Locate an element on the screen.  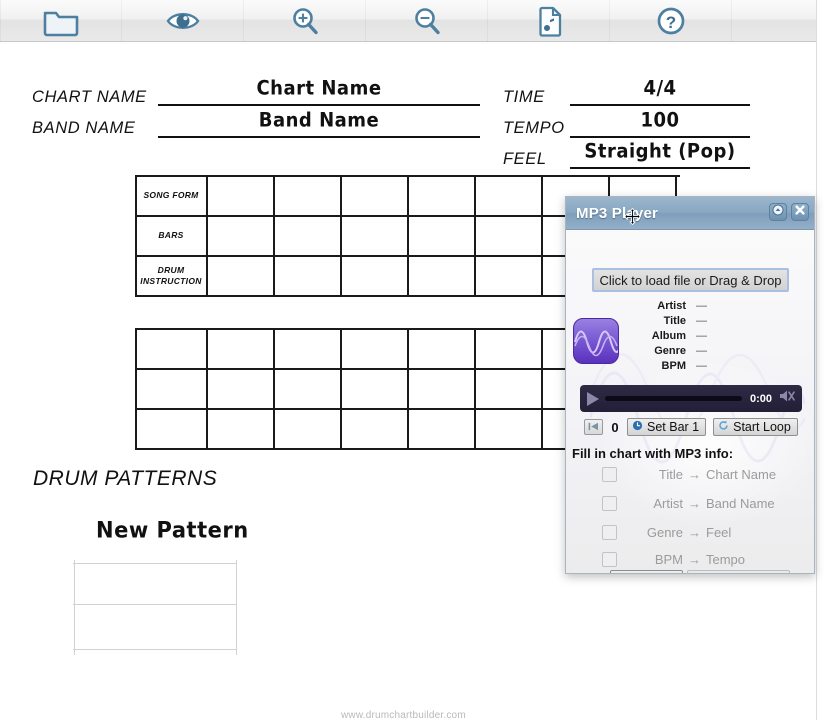
mapping-row-artist: Artist → Band Name is located at coordinates (704, 503).